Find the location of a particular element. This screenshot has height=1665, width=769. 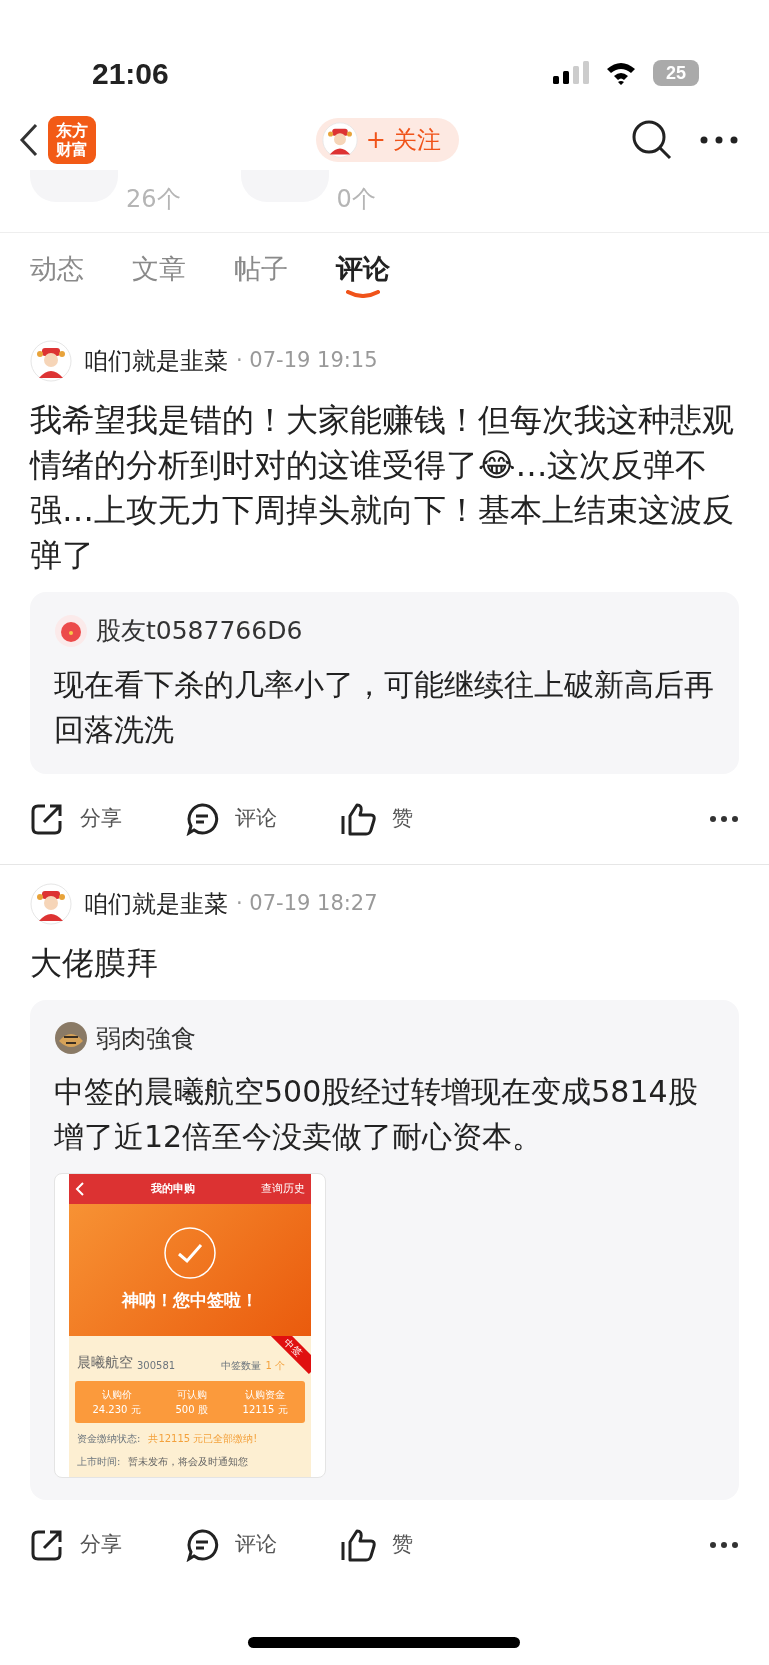

field-label: 认购价 is located at coordinates (116, 1395).